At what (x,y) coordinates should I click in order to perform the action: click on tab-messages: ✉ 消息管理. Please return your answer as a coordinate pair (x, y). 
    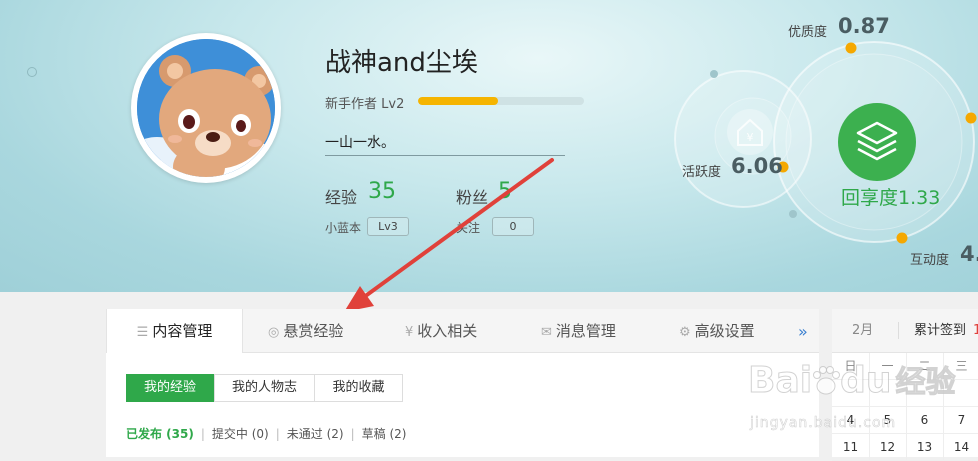
    Looking at the image, I should click on (578, 330).